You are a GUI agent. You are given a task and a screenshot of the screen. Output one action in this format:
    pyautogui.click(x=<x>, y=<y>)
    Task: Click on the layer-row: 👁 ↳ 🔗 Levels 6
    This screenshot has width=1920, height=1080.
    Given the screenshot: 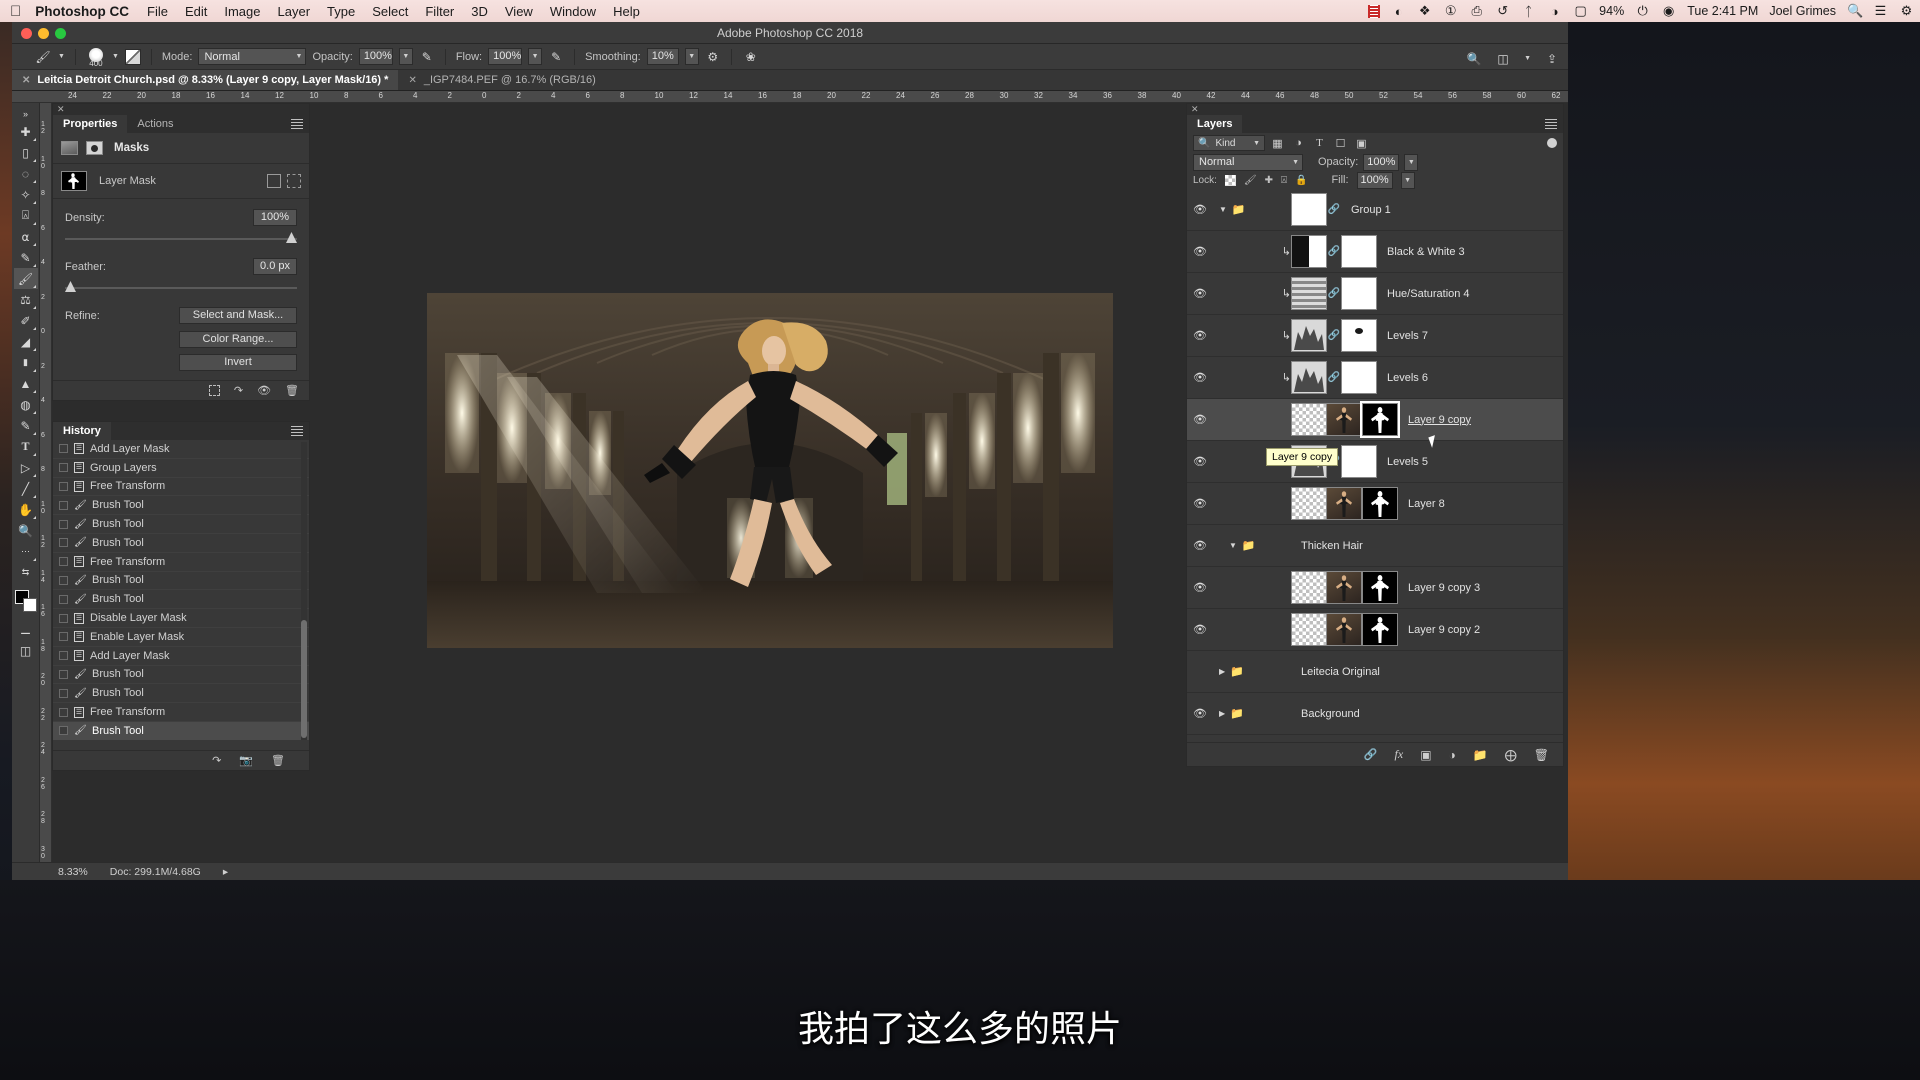 What is the action you would take?
    pyautogui.click(x=1375, y=378)
    